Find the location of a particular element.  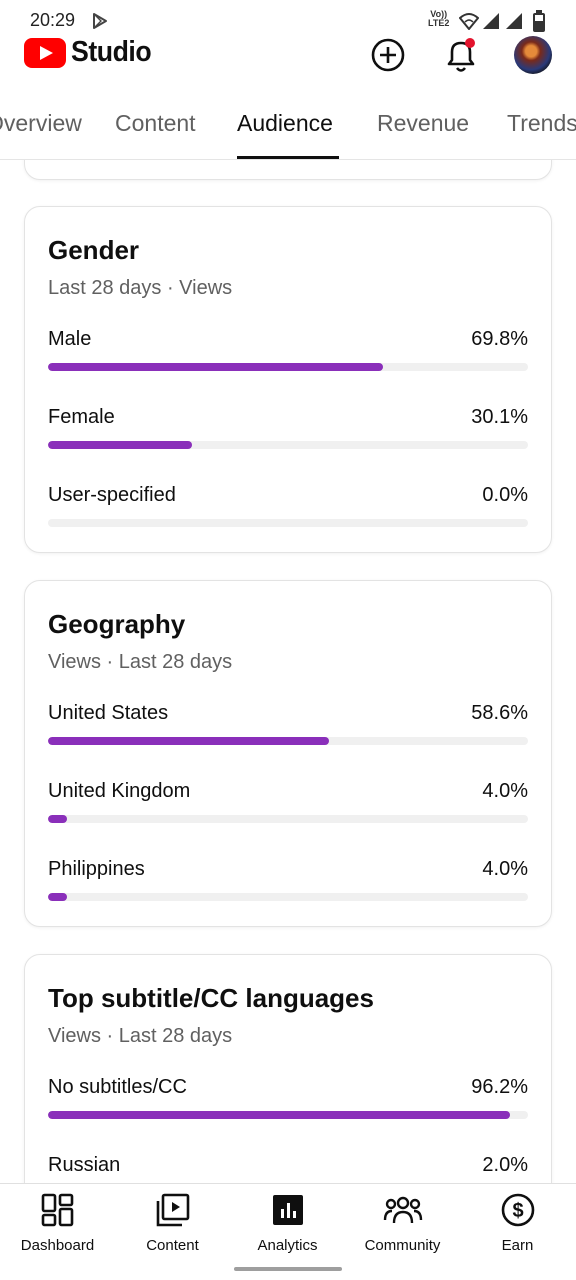

earn-icon: $ is located at coordinates (517, 1210).